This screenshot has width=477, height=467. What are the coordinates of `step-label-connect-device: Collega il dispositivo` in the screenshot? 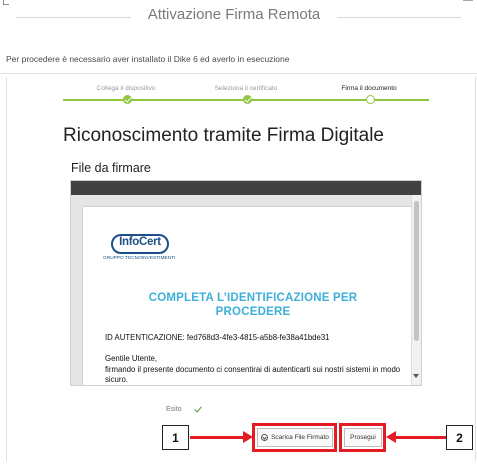 It's located at (126, 88).